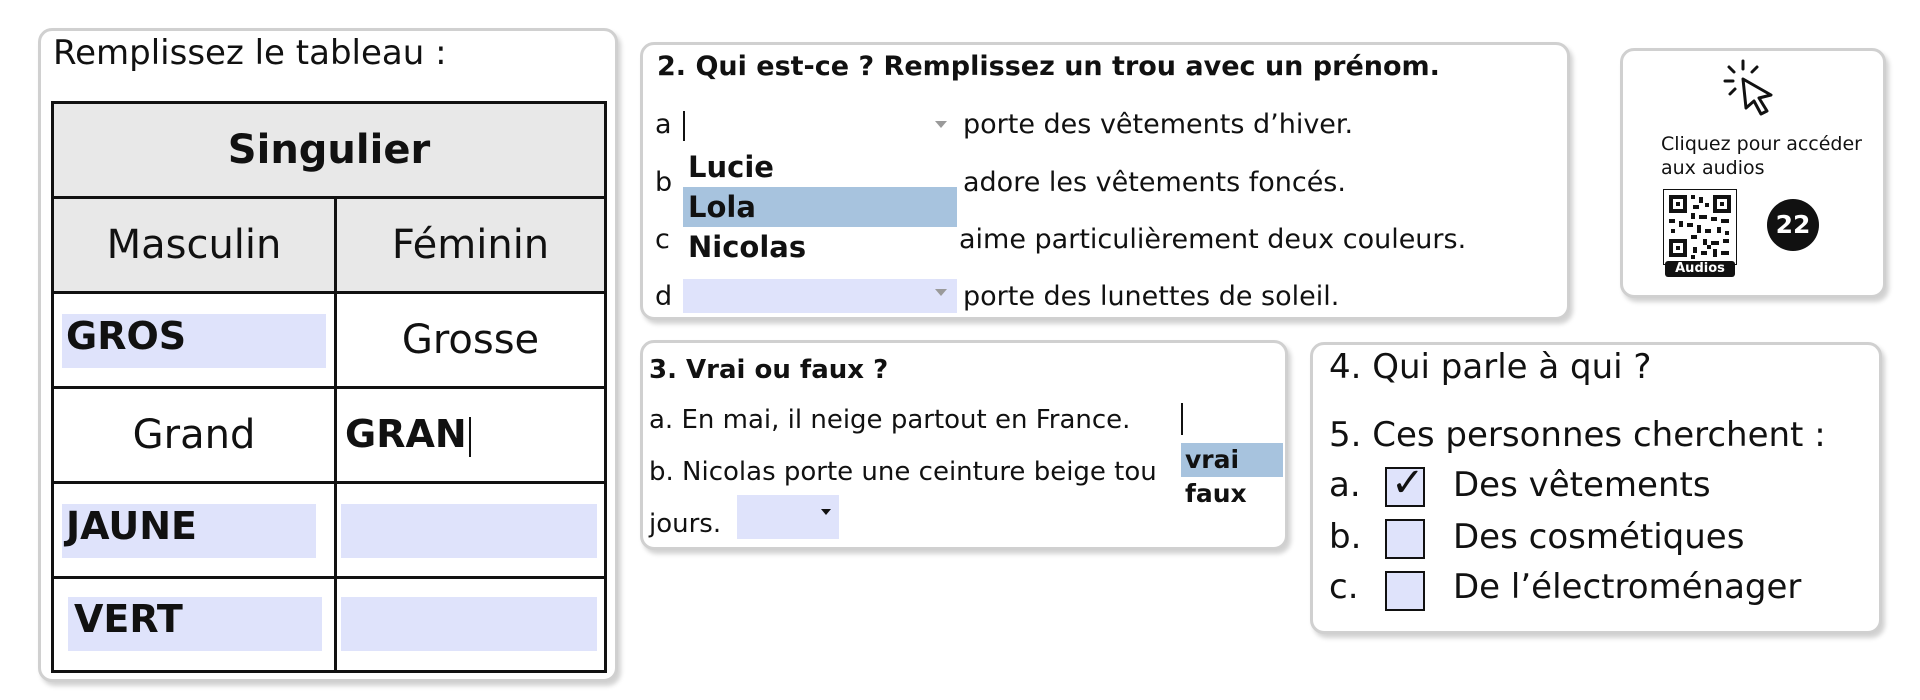 Image resolution: width=1920 pixels, height=700 pixels. Describe the element at coordinates (1627, 587) in the screenshot. I see `choice-c-label: De l’électroménager` at that location.